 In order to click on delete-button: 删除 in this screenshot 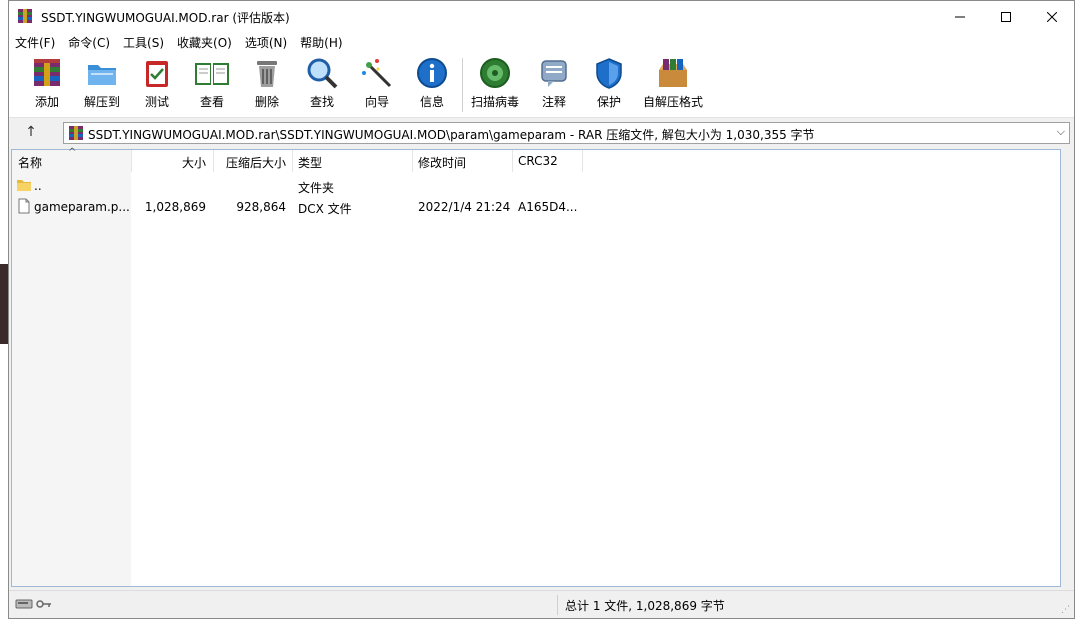, I will do `click(267, 85)`.